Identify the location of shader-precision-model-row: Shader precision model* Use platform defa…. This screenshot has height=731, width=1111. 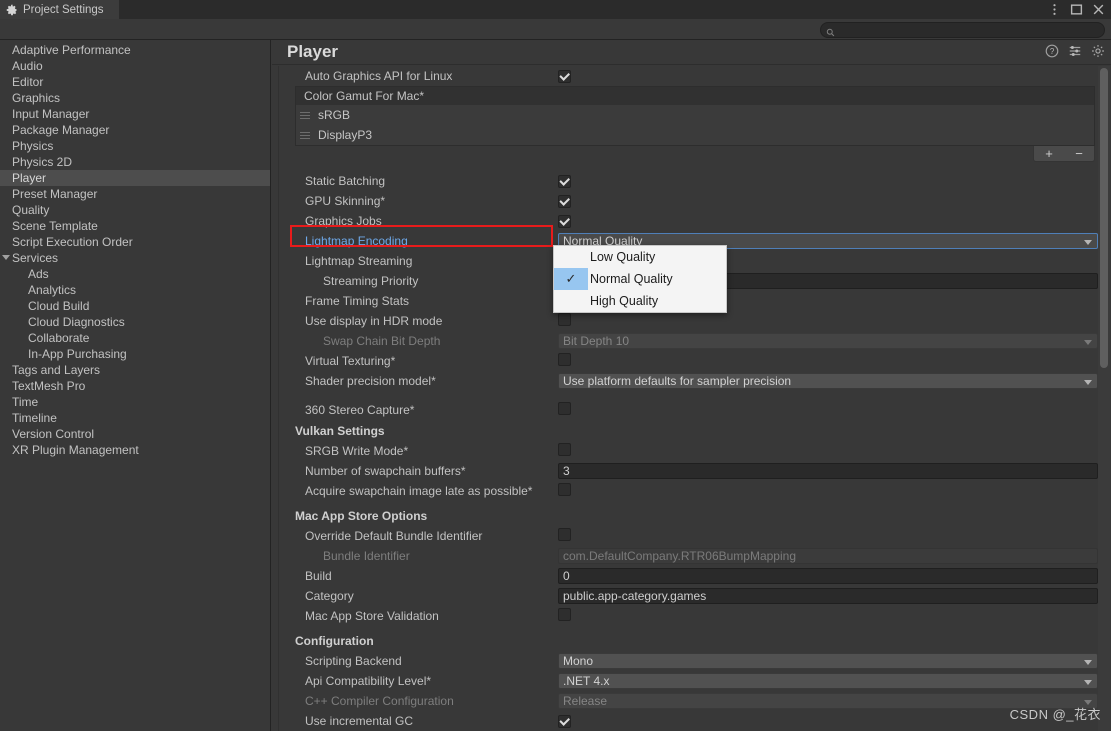
(694, 381).